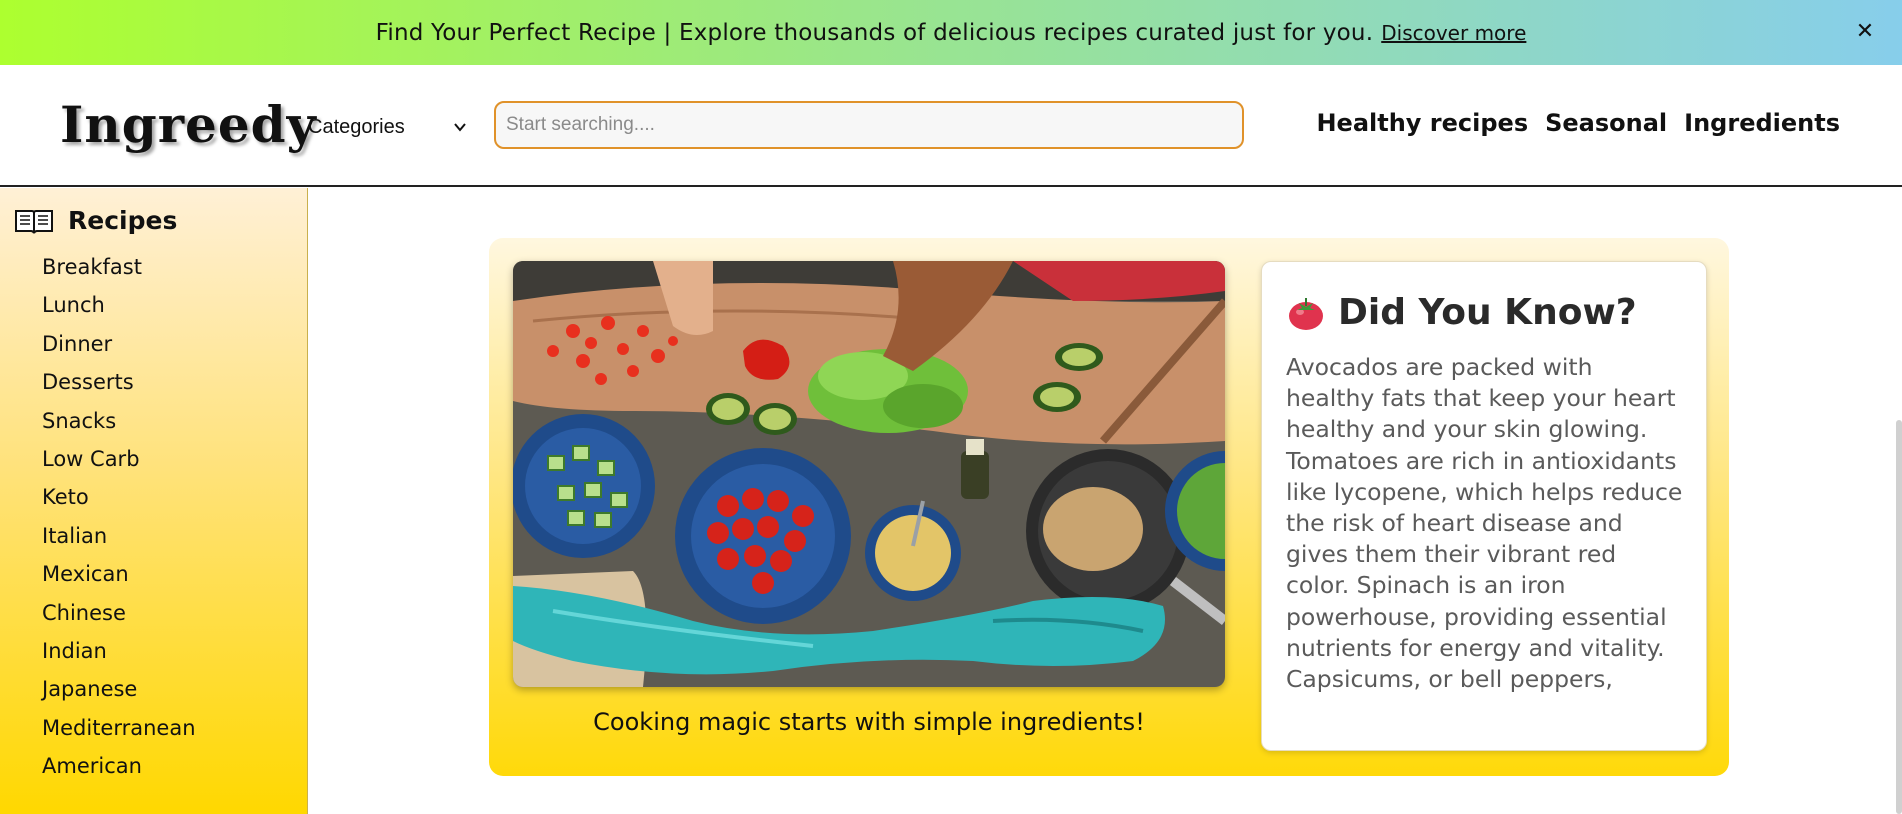  Describe the element at coordinates (1453, 33) in the screenshot. I see `discover-more-link: Discover more` at that location.